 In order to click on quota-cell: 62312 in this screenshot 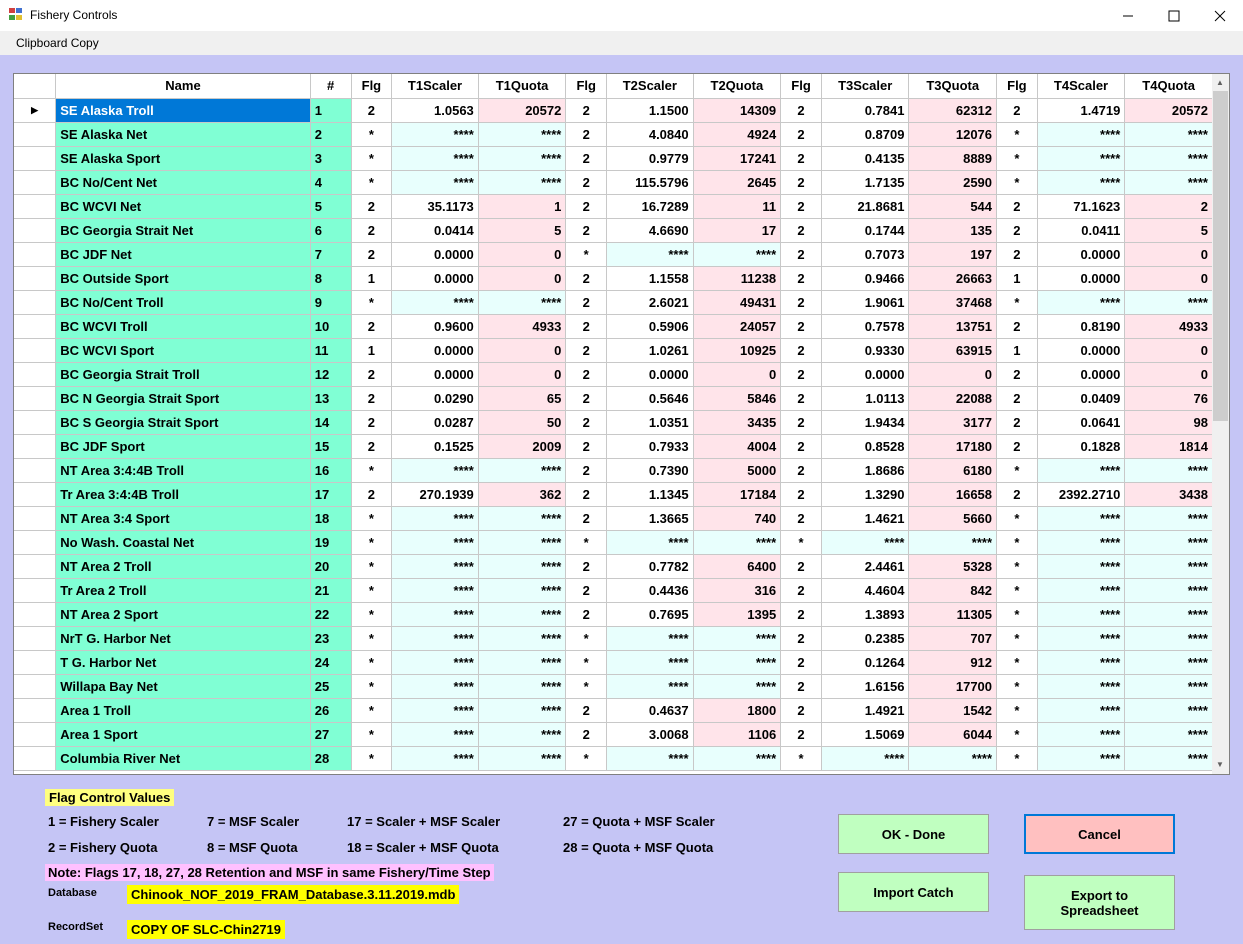, I will do `click(953, 110)`.